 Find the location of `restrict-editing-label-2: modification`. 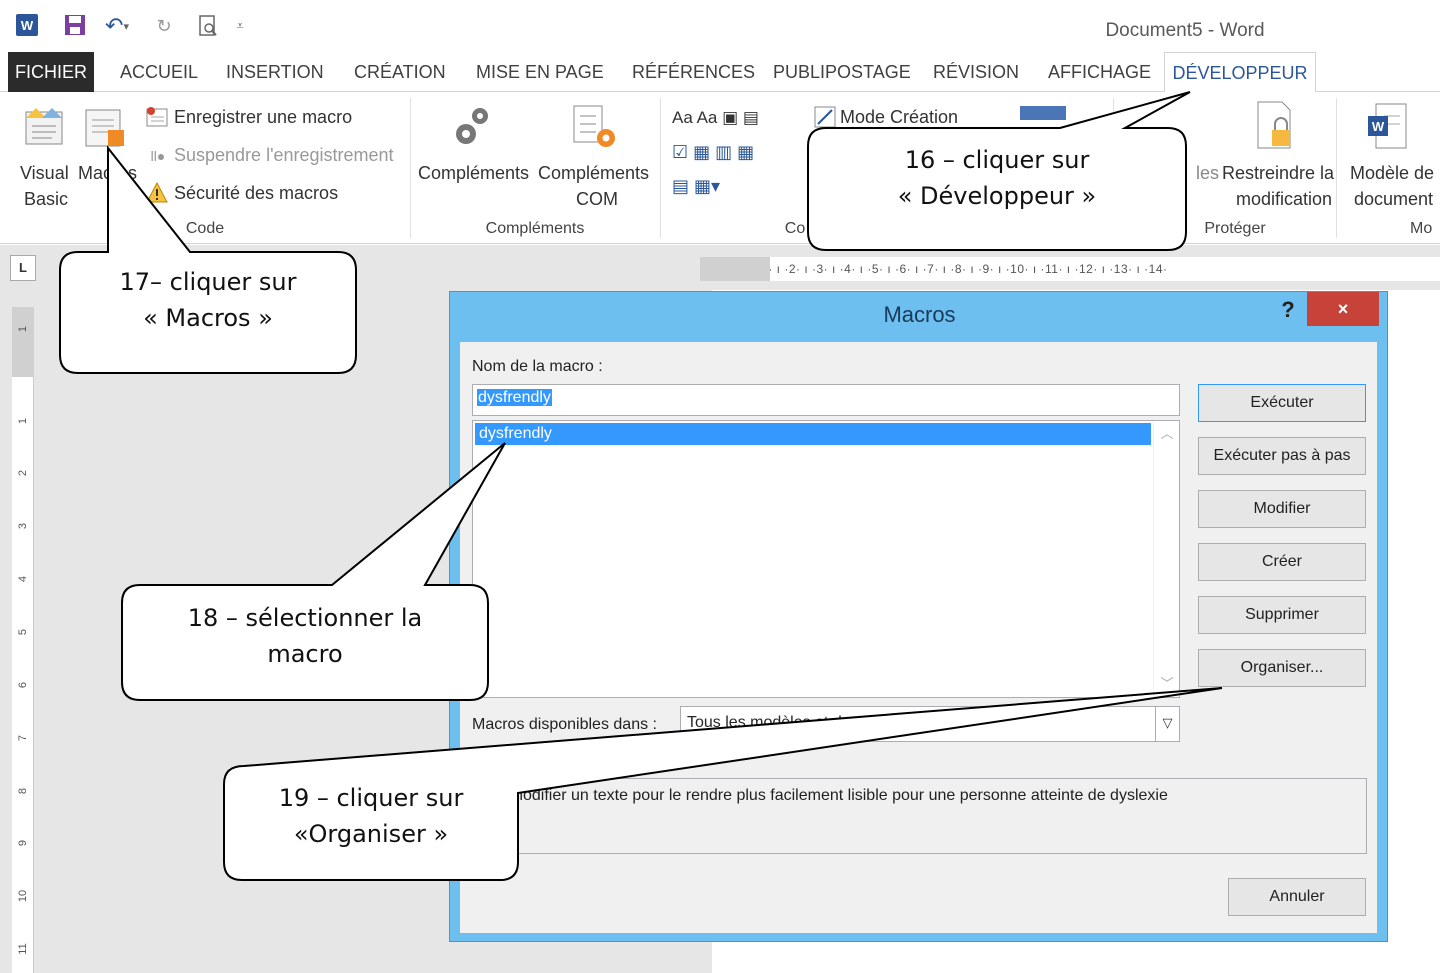

restrict-editing-label-2: modification is located at coordinates (1284, 199).